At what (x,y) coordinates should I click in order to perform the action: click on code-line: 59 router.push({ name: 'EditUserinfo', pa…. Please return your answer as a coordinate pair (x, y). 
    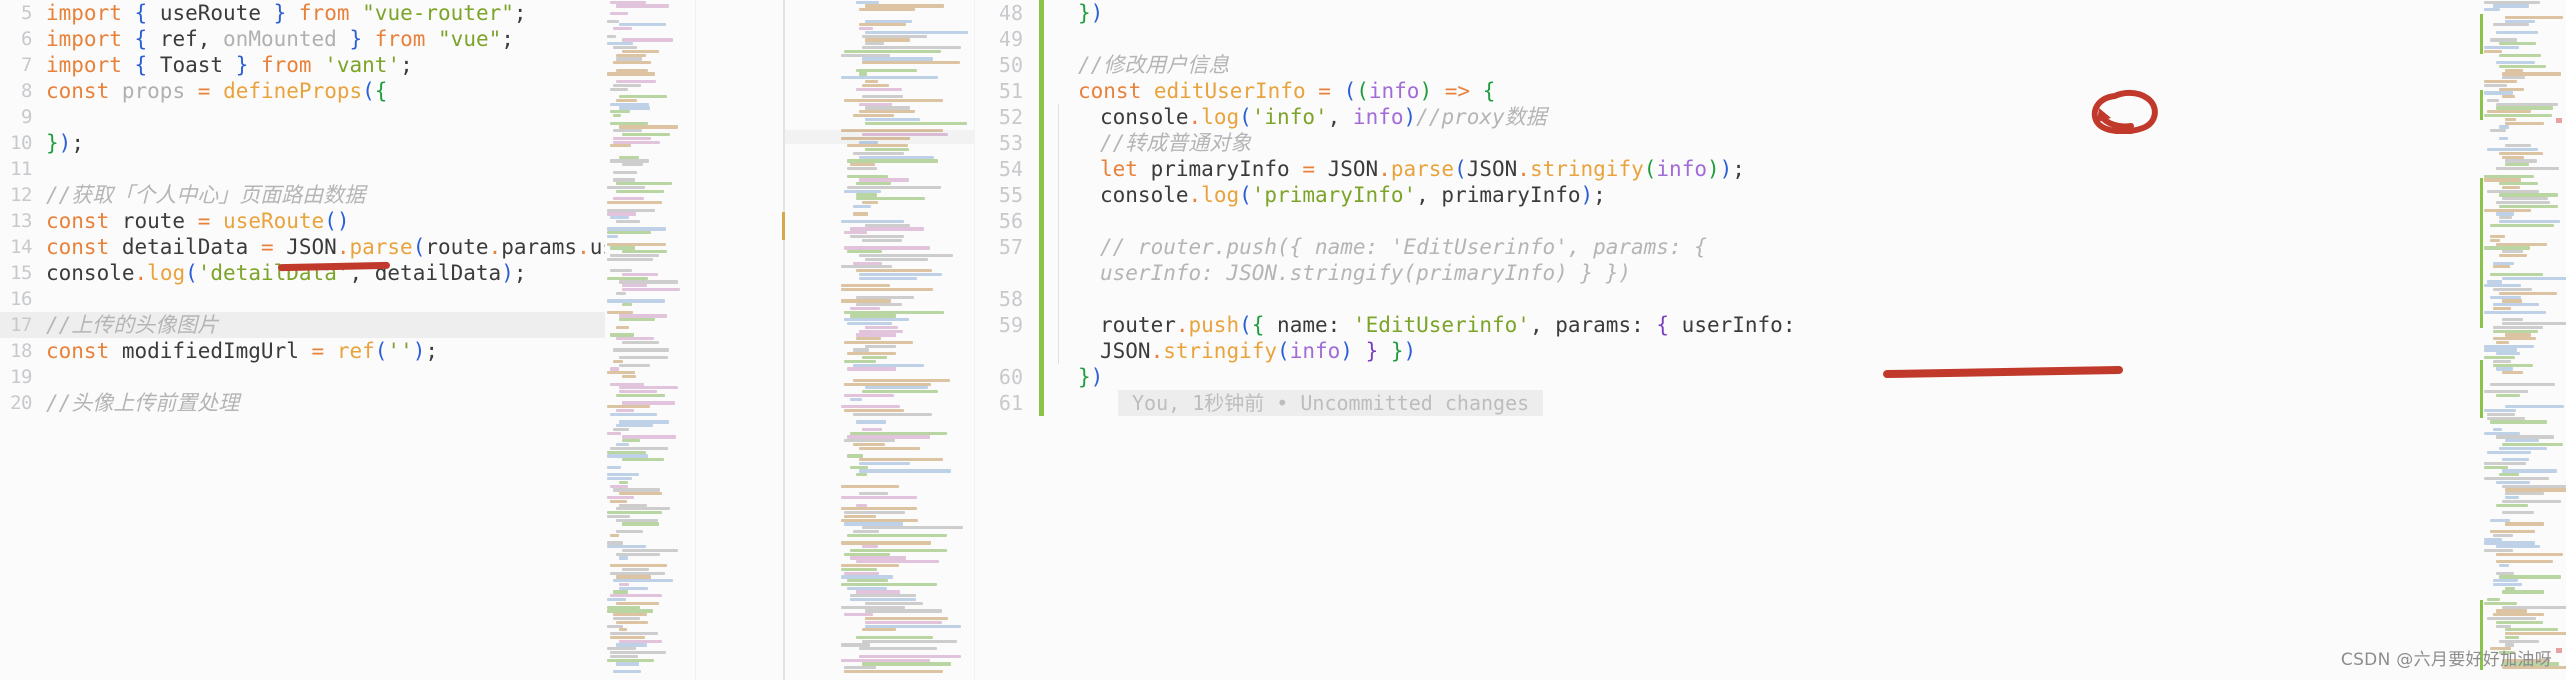
    Looking at the image, I should click on (1770, 325).